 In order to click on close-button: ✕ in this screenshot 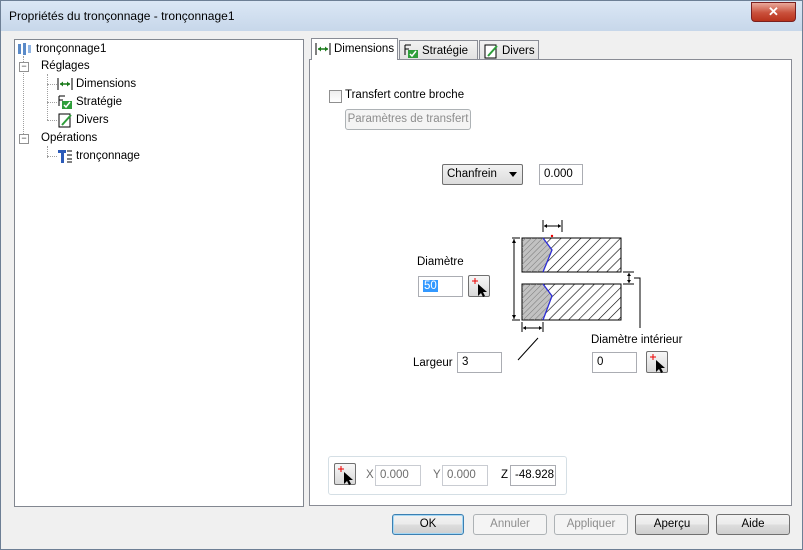, I will do `click(773, 12)`.